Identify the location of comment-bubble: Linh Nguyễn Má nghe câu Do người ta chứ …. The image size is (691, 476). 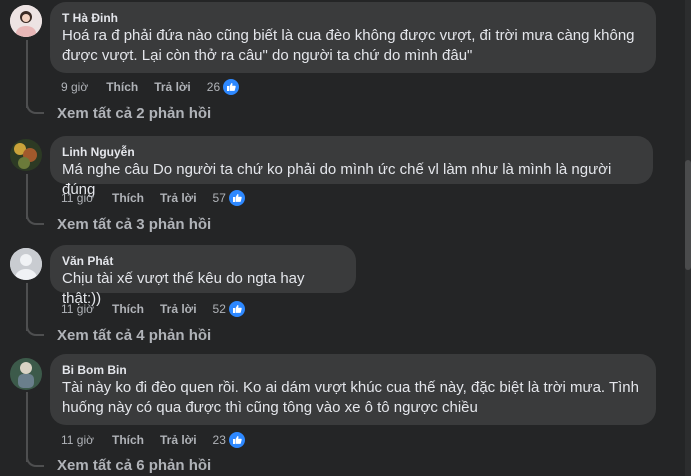
(351, 167).